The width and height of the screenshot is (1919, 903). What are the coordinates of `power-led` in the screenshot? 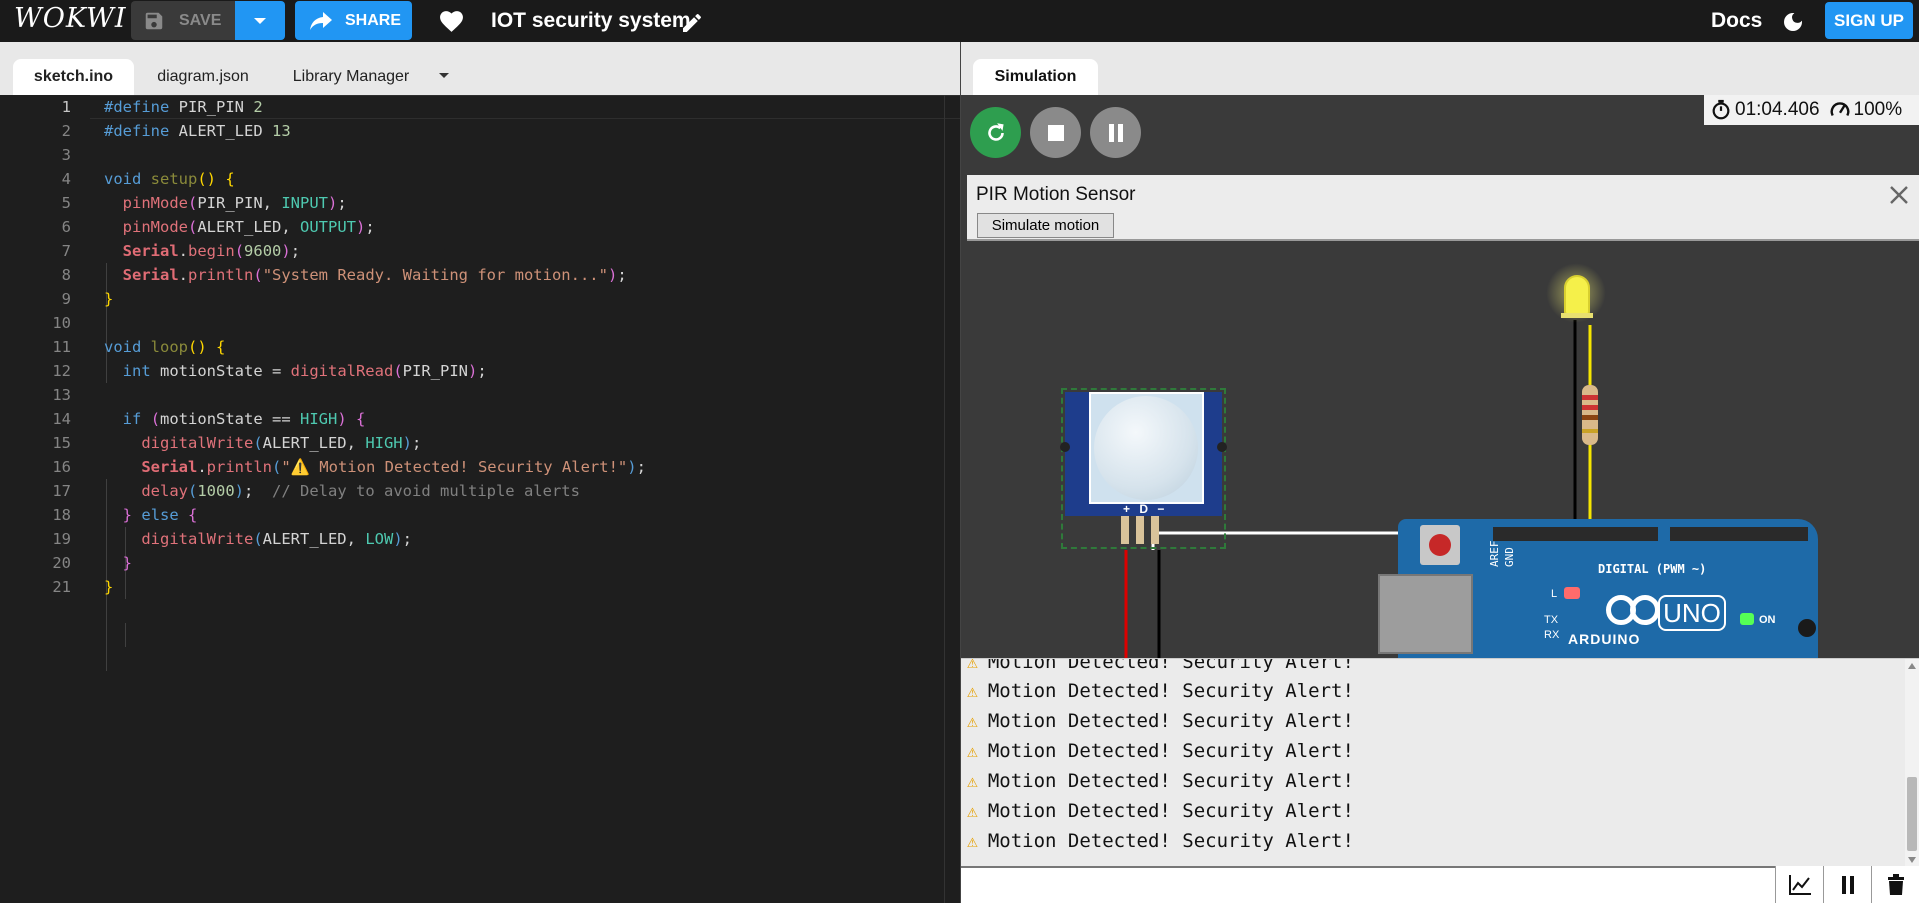 It's located at (1747, 619).